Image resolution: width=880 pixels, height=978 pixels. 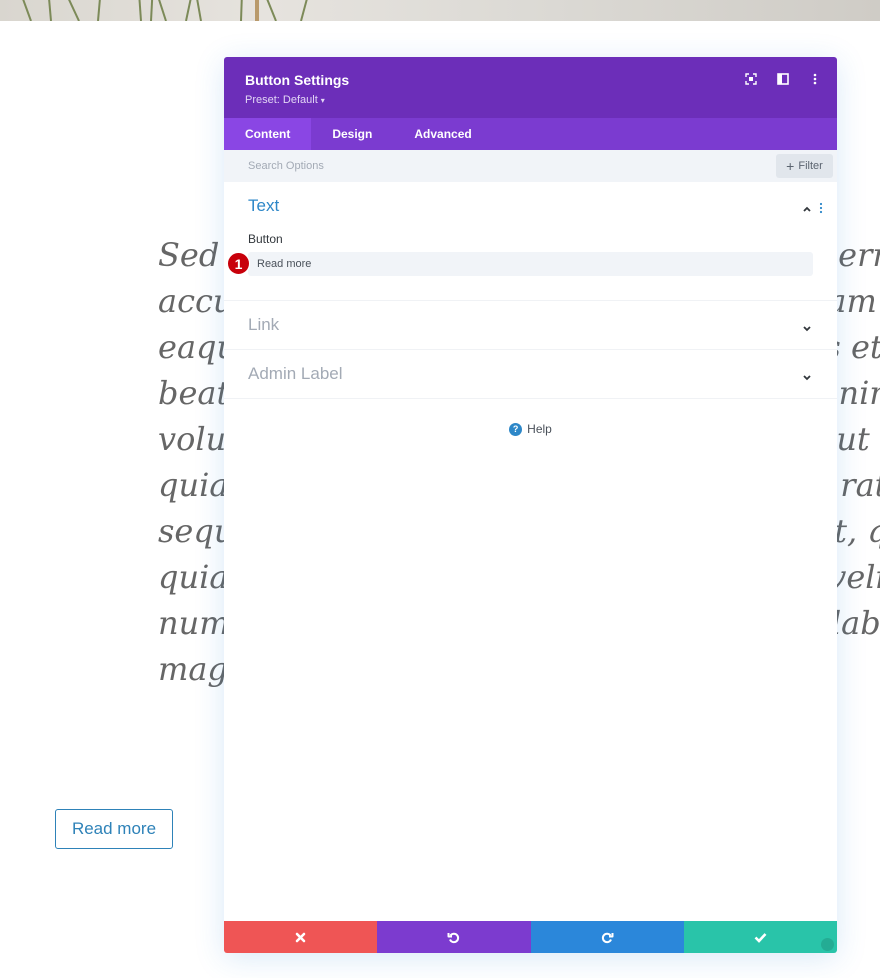 I want to click on save-button, so click(x=760, y=937).